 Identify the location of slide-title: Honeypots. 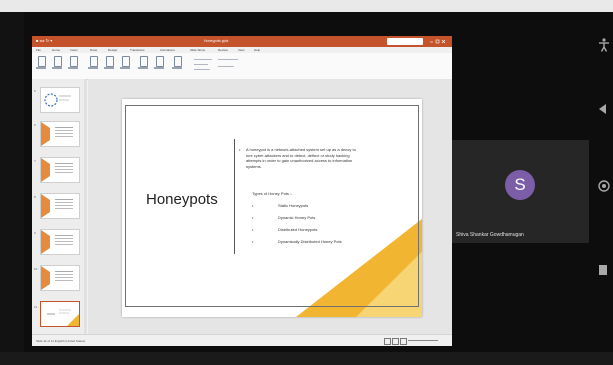
(182, 199).